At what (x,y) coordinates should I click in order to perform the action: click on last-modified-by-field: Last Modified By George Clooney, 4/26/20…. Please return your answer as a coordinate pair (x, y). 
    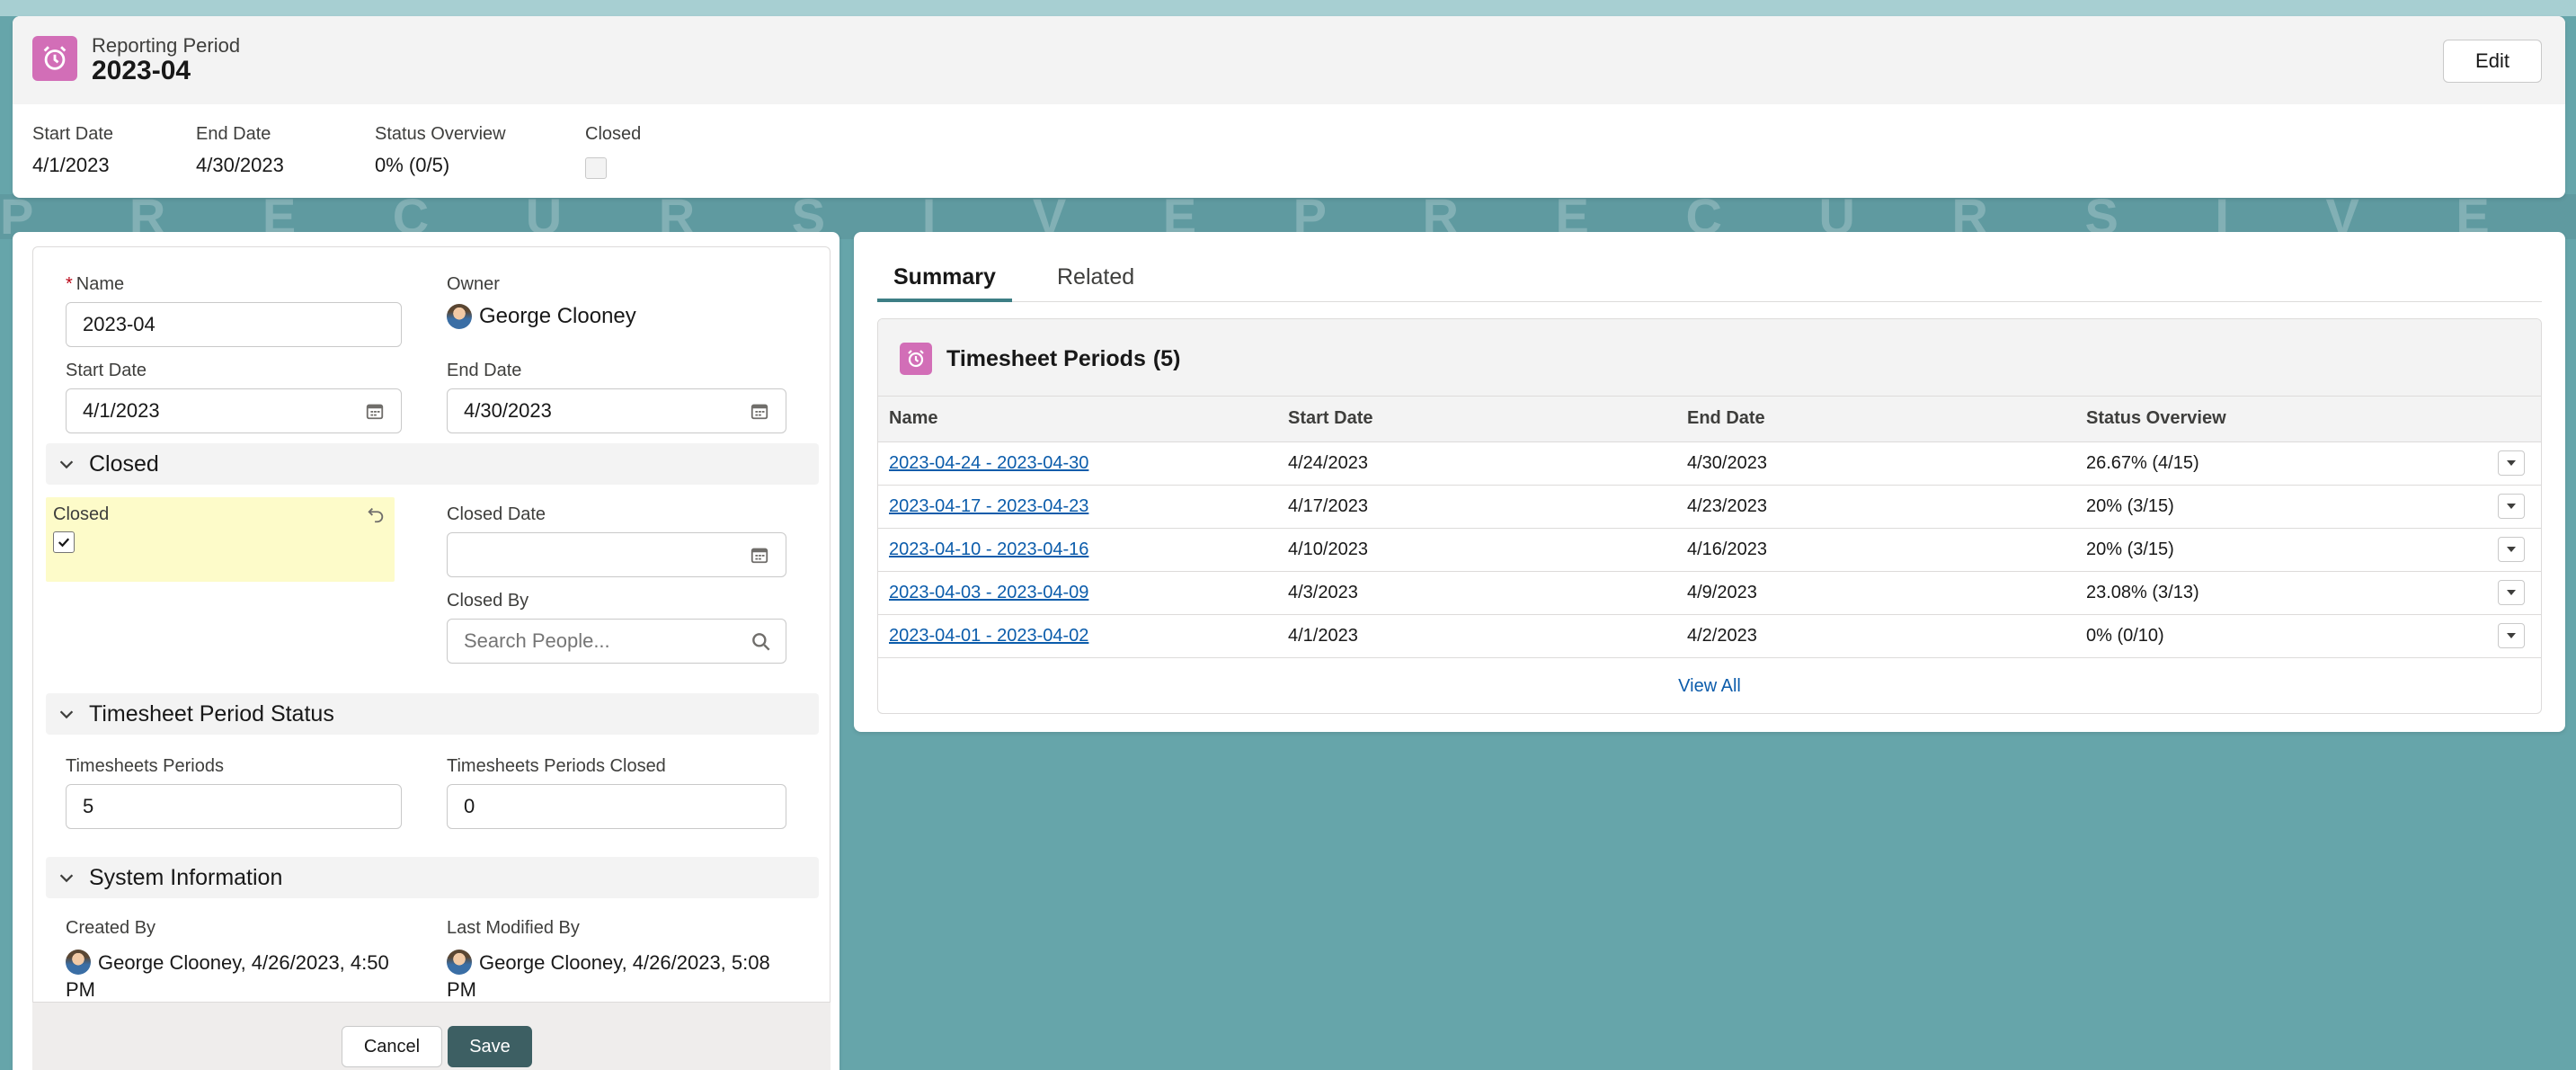
    Looking at the image, I should click on (608, 960).